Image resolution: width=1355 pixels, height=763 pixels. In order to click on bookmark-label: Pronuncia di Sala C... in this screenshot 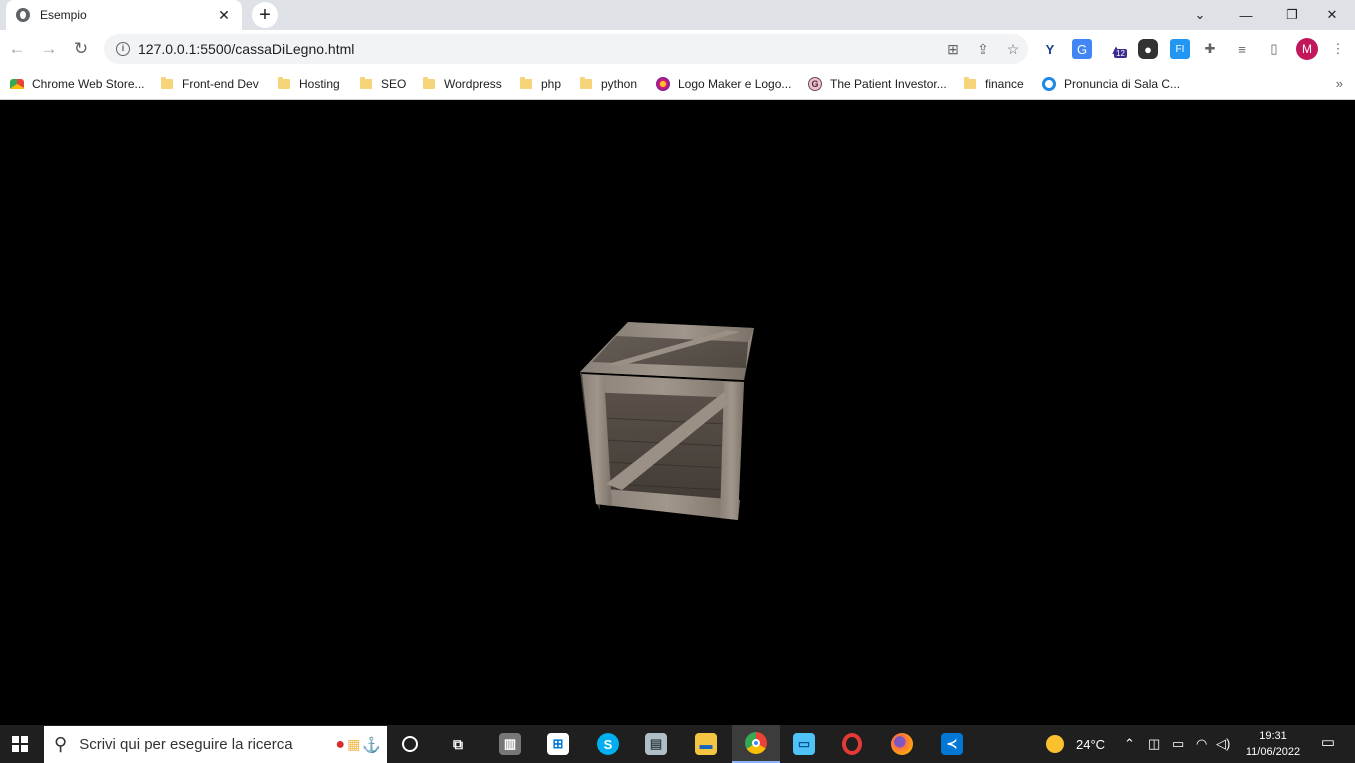, I will do `click(1122, 84)`.